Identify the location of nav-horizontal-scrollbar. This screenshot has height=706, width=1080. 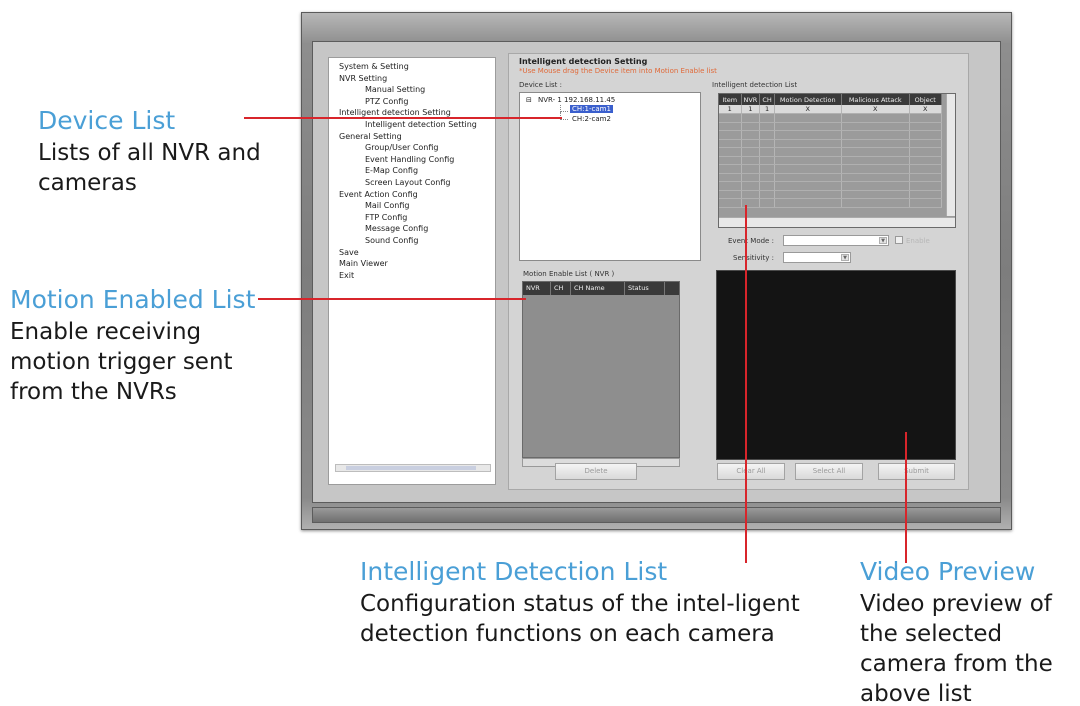
(413, 468).